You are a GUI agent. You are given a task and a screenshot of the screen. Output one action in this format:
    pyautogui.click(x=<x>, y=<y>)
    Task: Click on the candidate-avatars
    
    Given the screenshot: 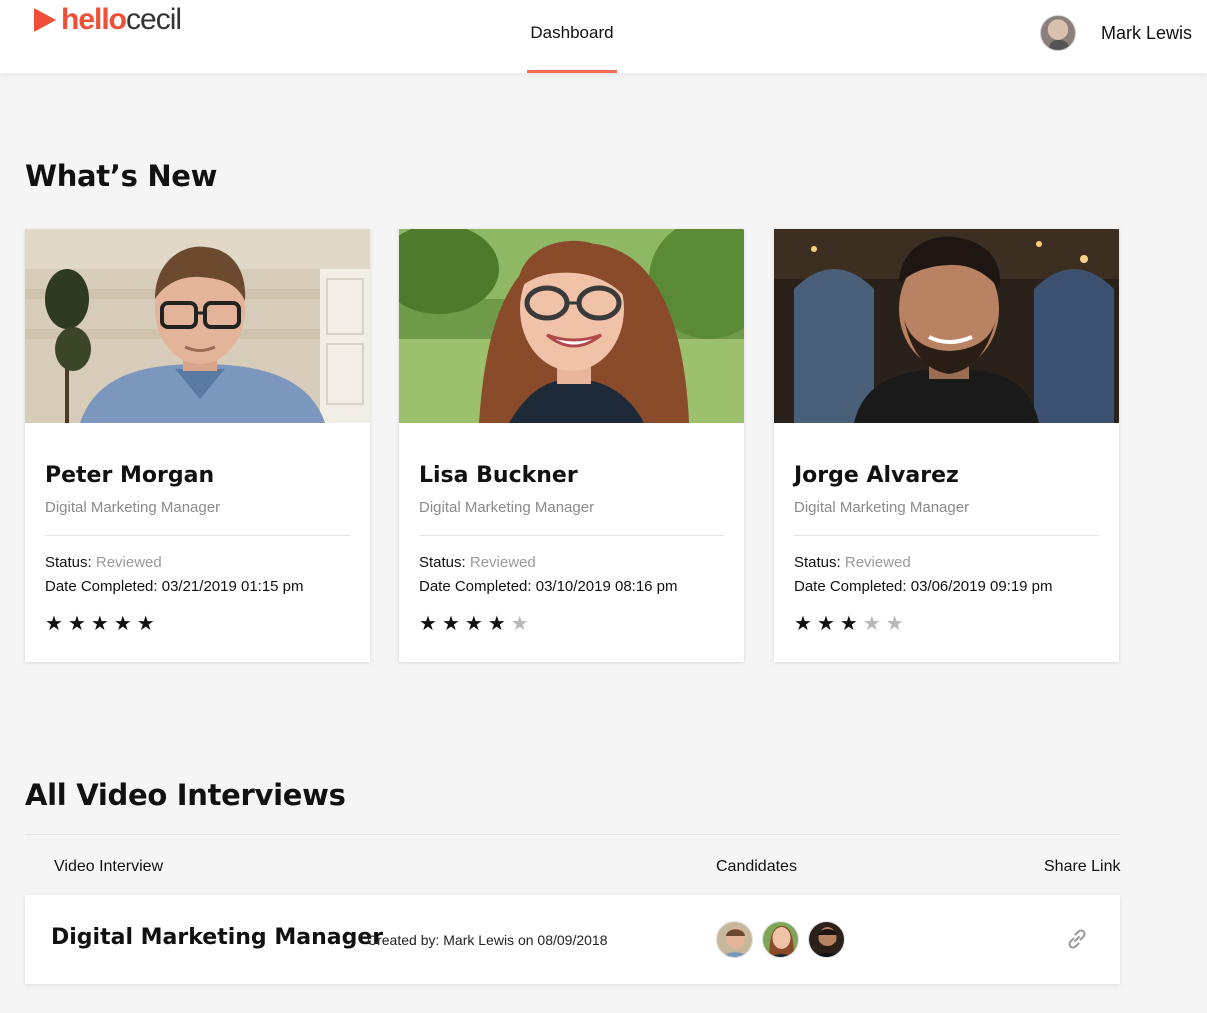 What is the action you would take?
    pyautogui.click(x=785, y=939)
    